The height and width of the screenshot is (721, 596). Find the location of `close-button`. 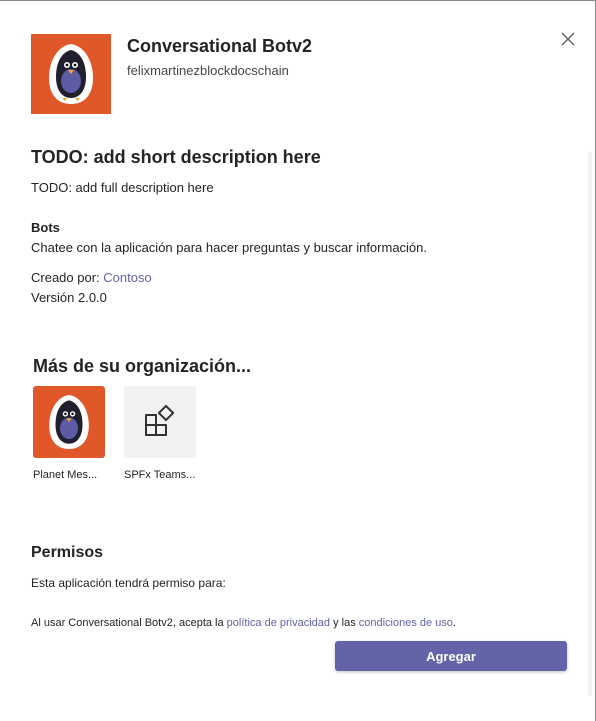

close-button is located at coordinates (568, 39).